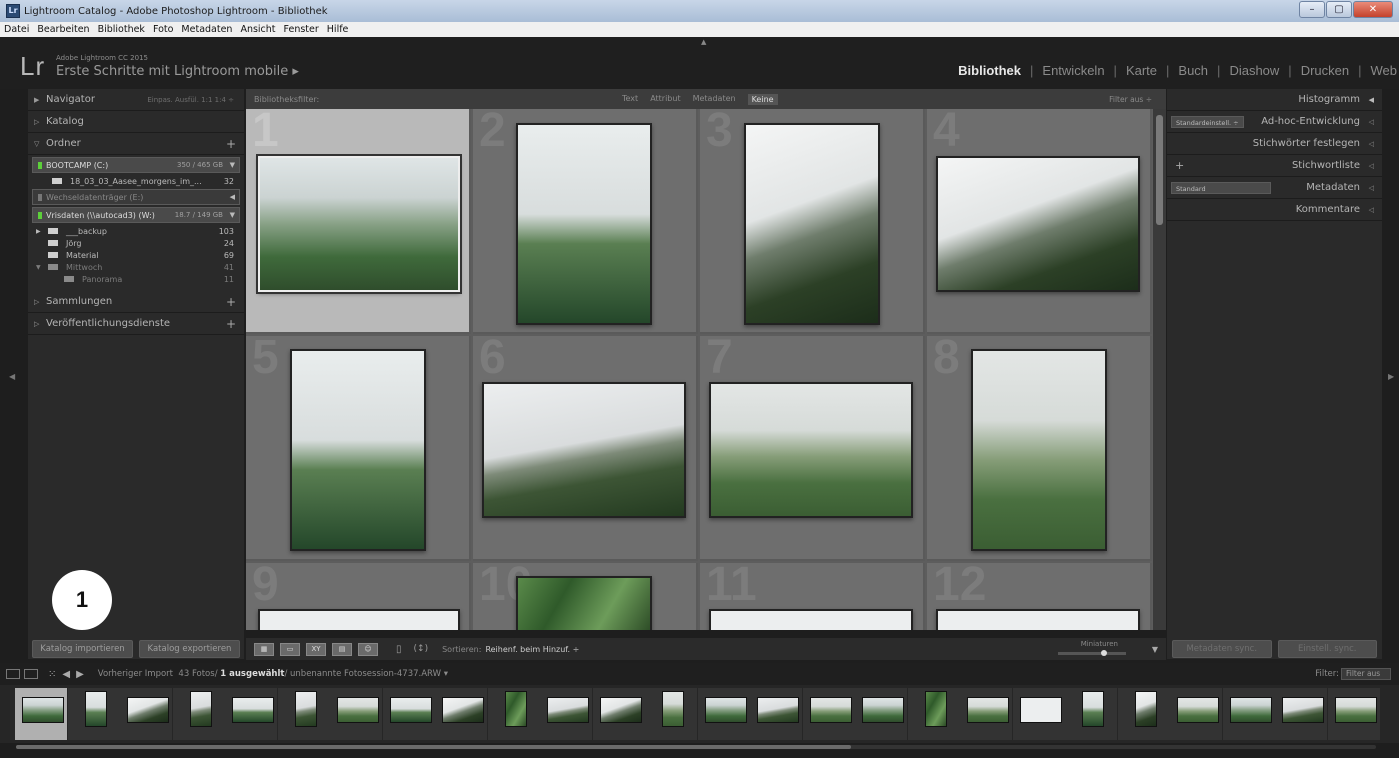  Describe the element at coordinates (368, 649) in the screenshot. I see `people-view-icon: ☺` at that location.